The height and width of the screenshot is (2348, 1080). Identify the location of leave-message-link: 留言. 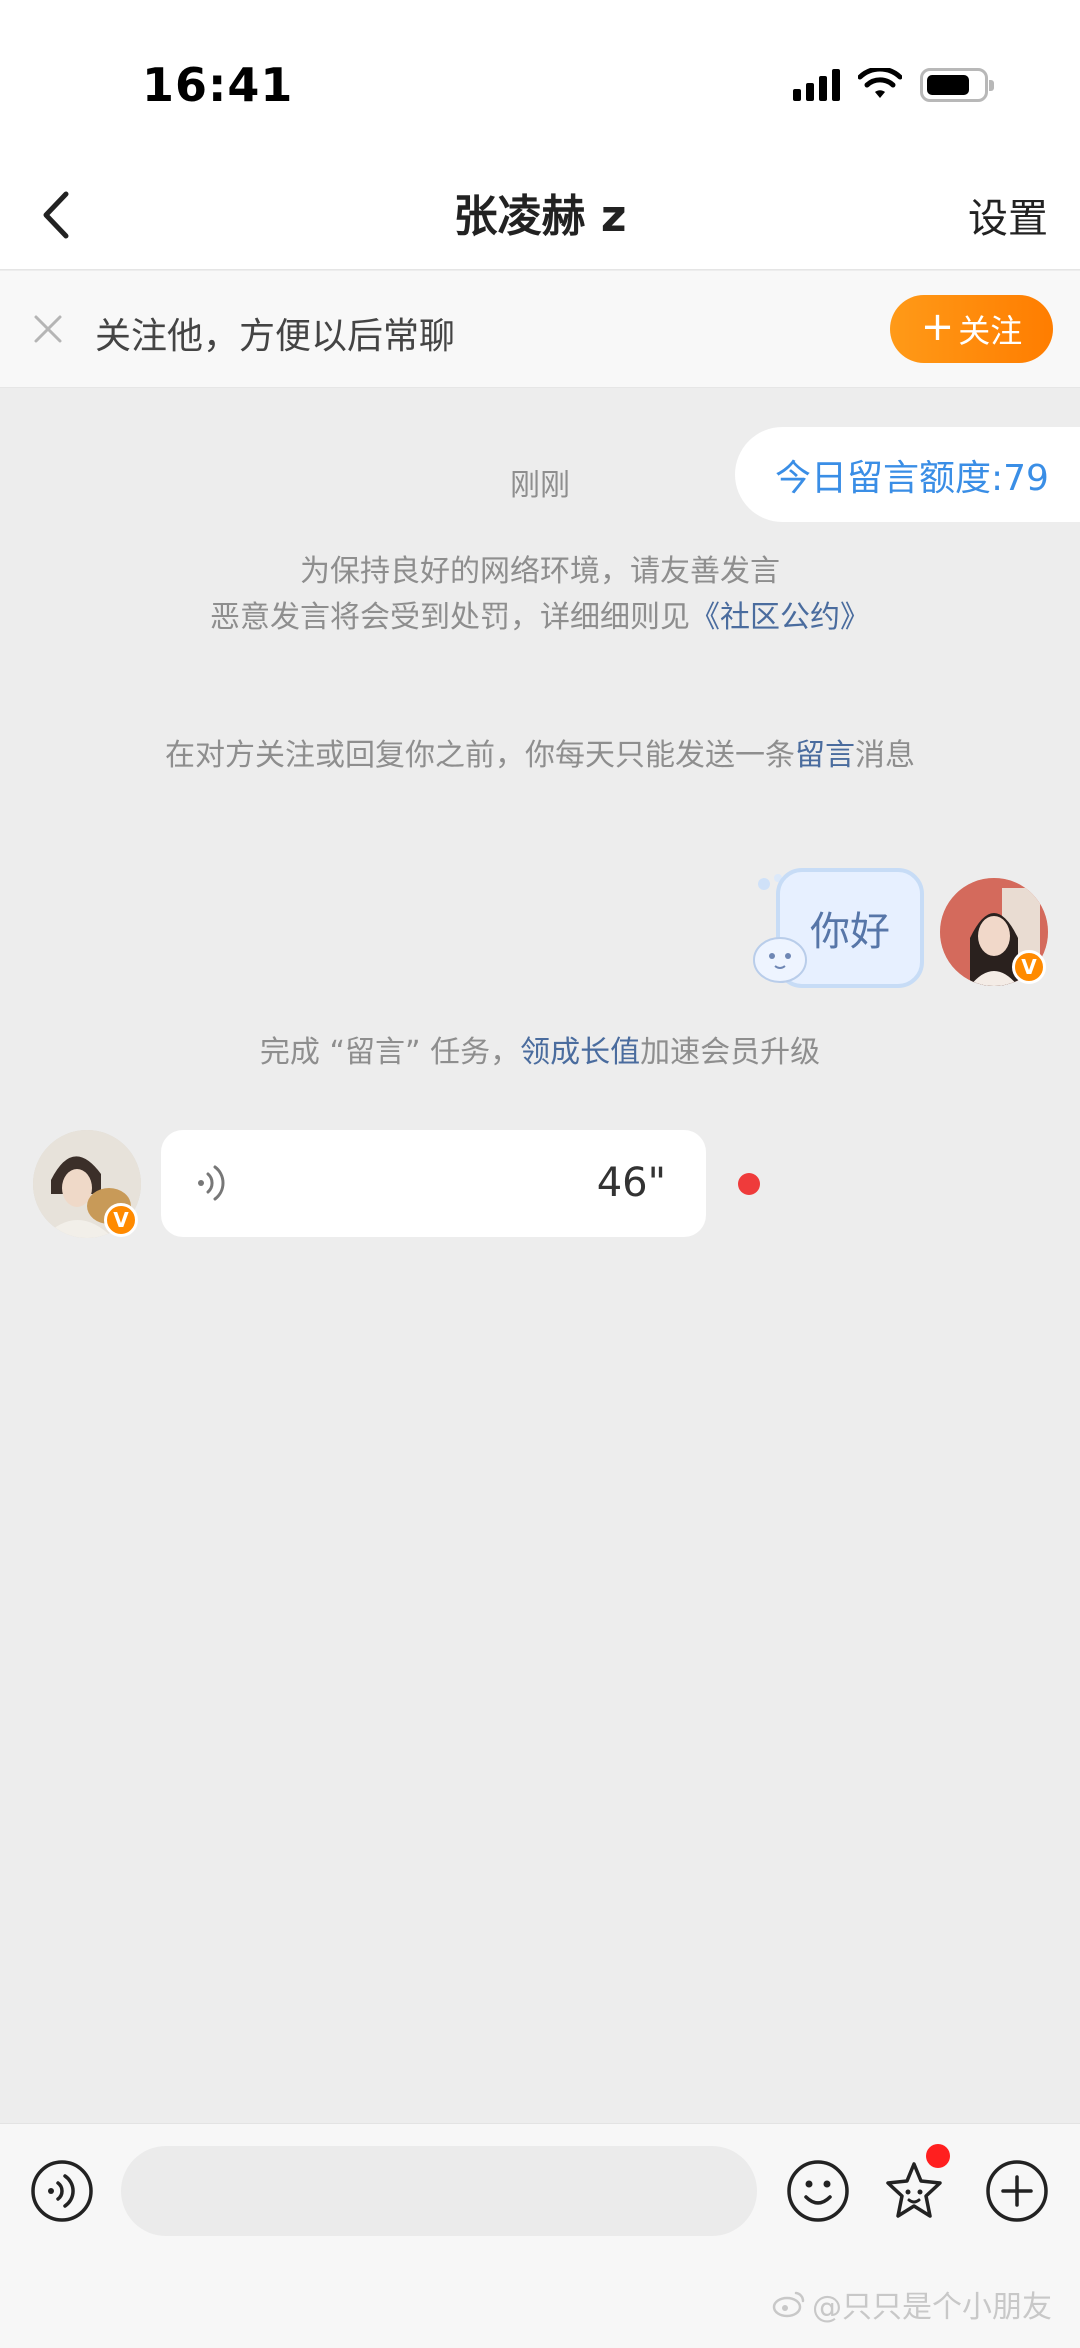
(825, 755).